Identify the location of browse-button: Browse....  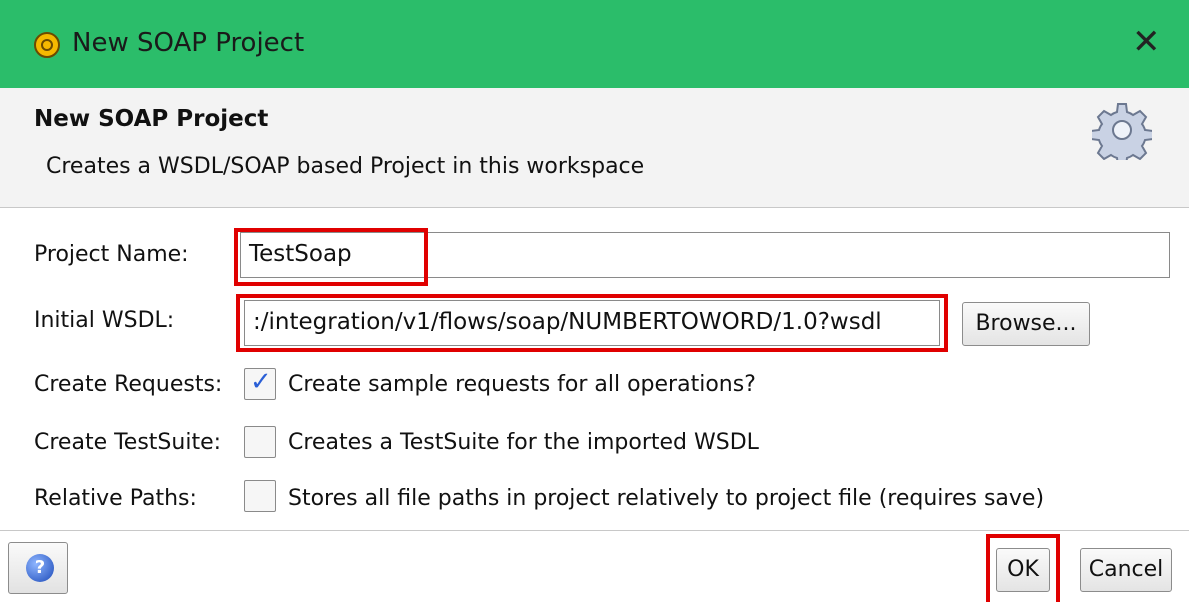
(1026, 324).